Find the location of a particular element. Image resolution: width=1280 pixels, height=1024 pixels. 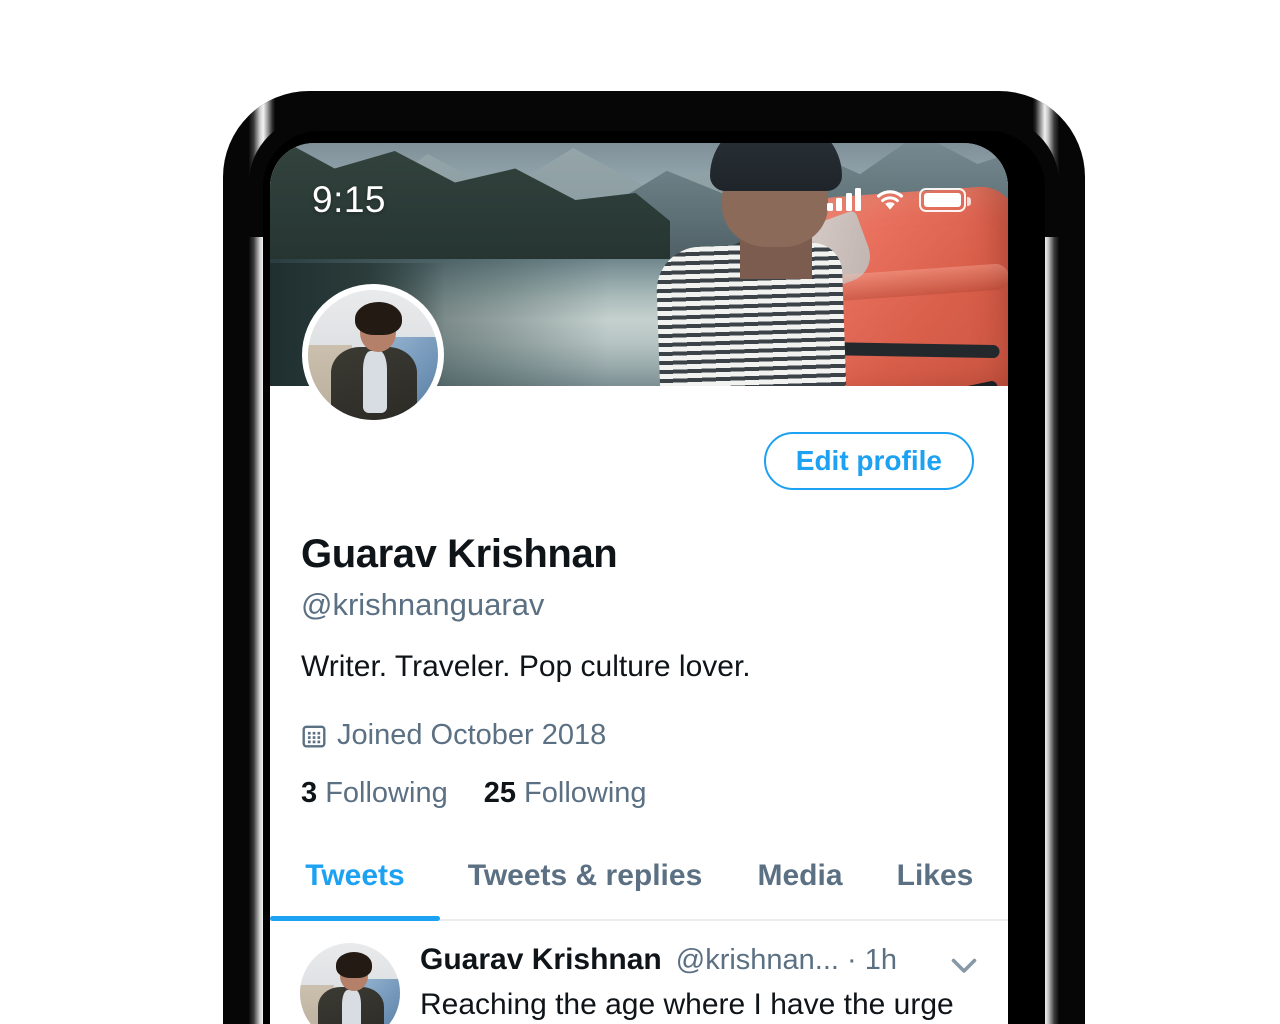

profile-tabs: Tweets Tweets & replies Media Likes is located at coordinates (639, 877).